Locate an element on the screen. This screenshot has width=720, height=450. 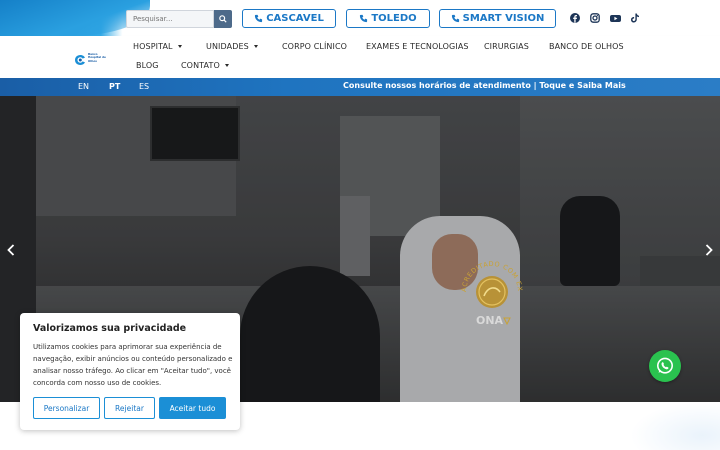
svg-text: ONA is located at coordinates (490, 320).